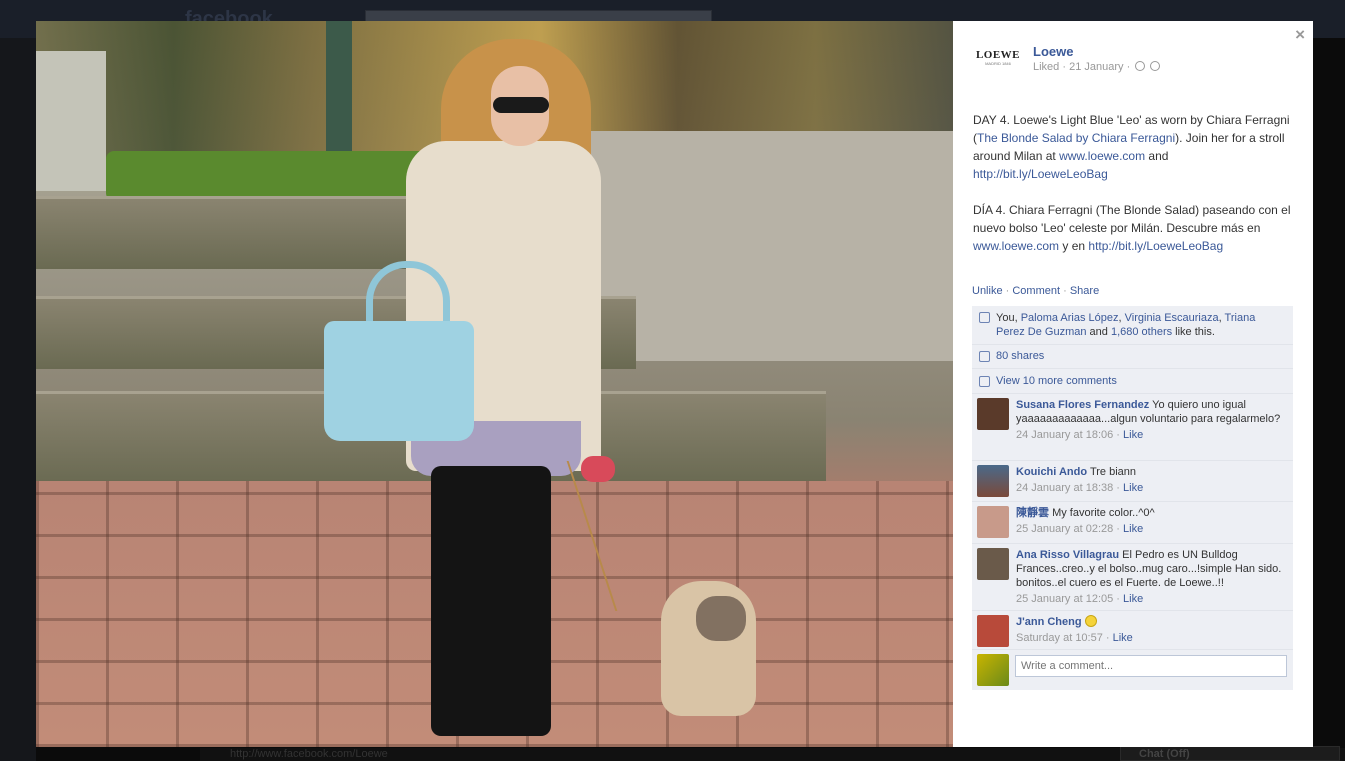 The height and width of the screenshot is (761, 1345). I want to click on comment-time: 25 January at 02:28, so click(1064, 529).